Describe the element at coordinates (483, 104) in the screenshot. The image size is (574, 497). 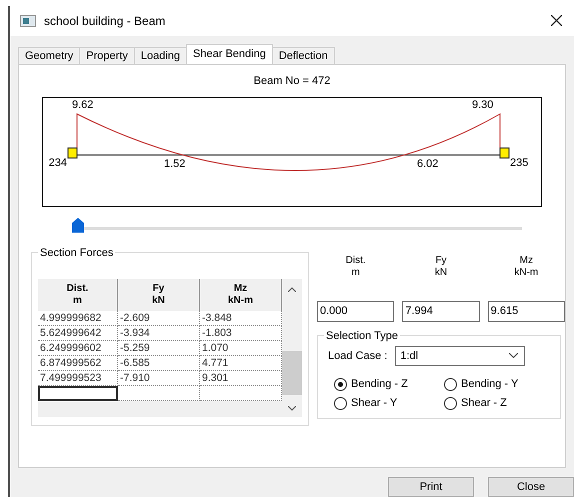
I see `moment-value: 9.30` at that location.